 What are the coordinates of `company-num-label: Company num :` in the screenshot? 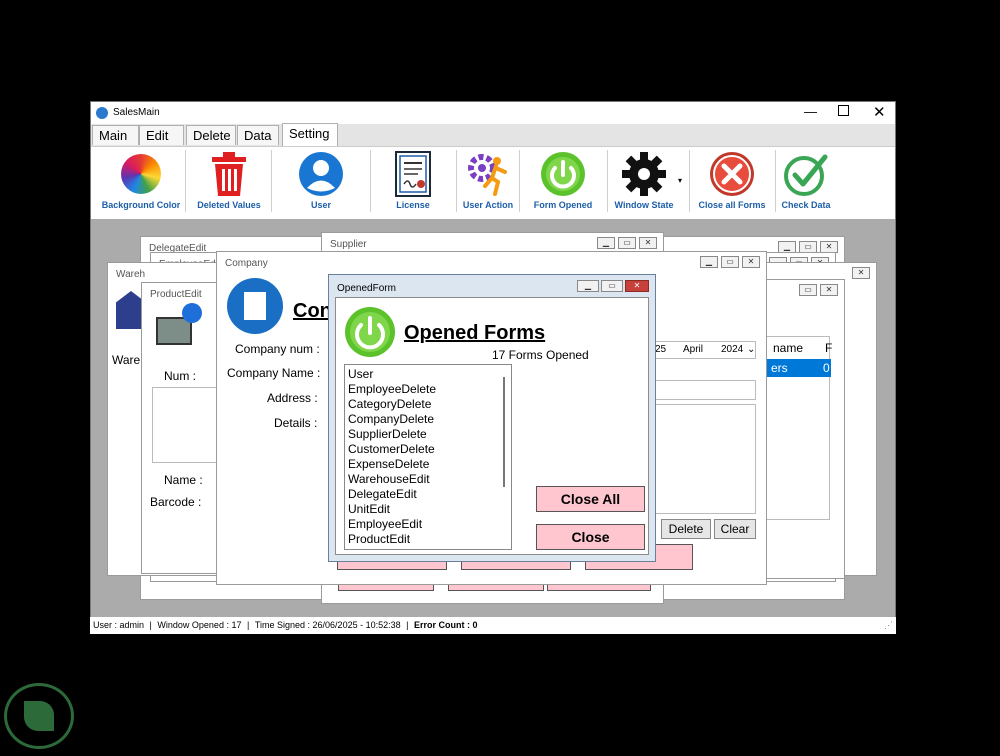 It's located at (277, 349).